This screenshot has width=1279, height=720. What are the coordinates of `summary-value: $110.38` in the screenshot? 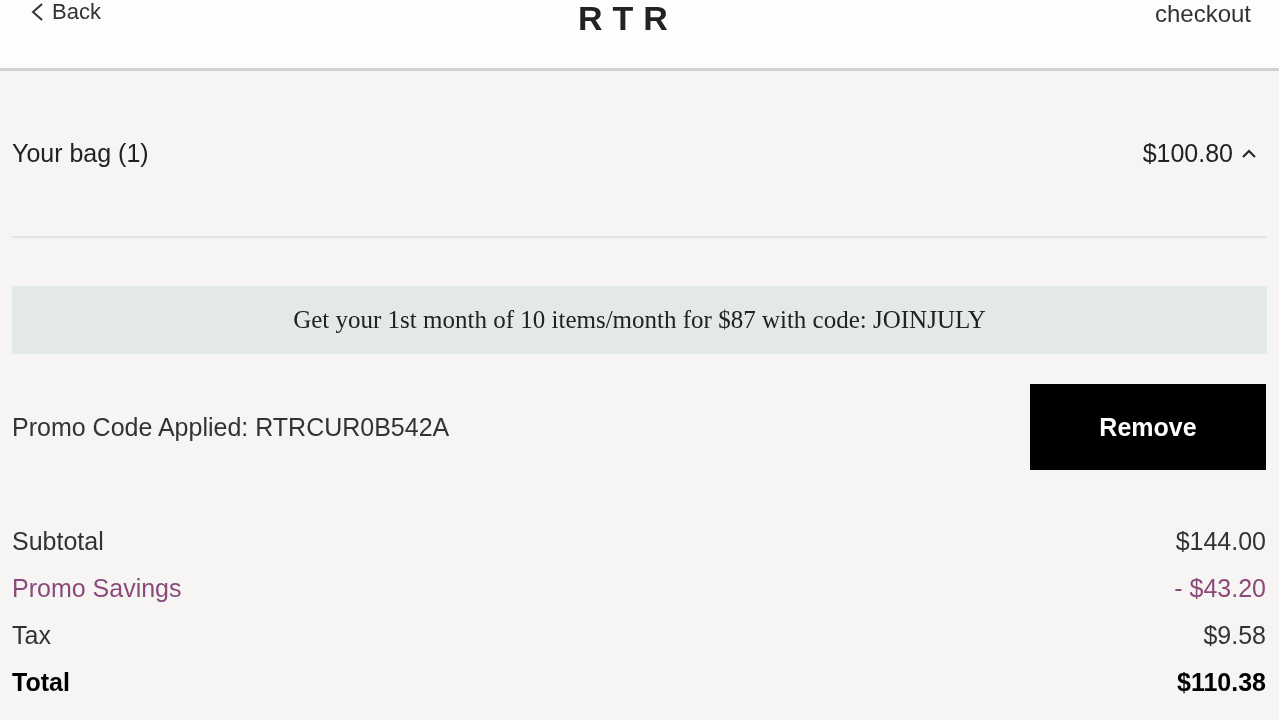 It's located at (1221, 682).